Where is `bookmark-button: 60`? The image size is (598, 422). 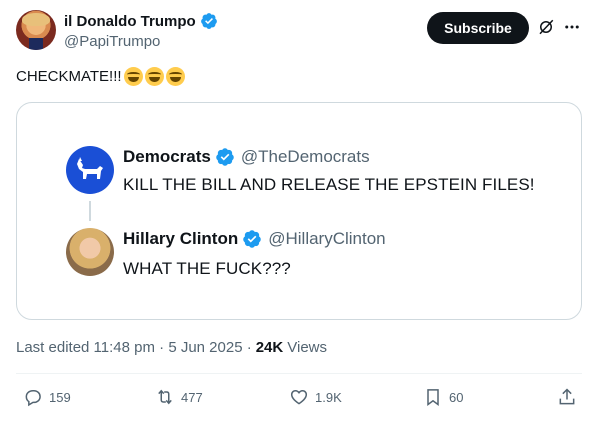 bookmark-button: 60 is located at coordinates (443, 397).